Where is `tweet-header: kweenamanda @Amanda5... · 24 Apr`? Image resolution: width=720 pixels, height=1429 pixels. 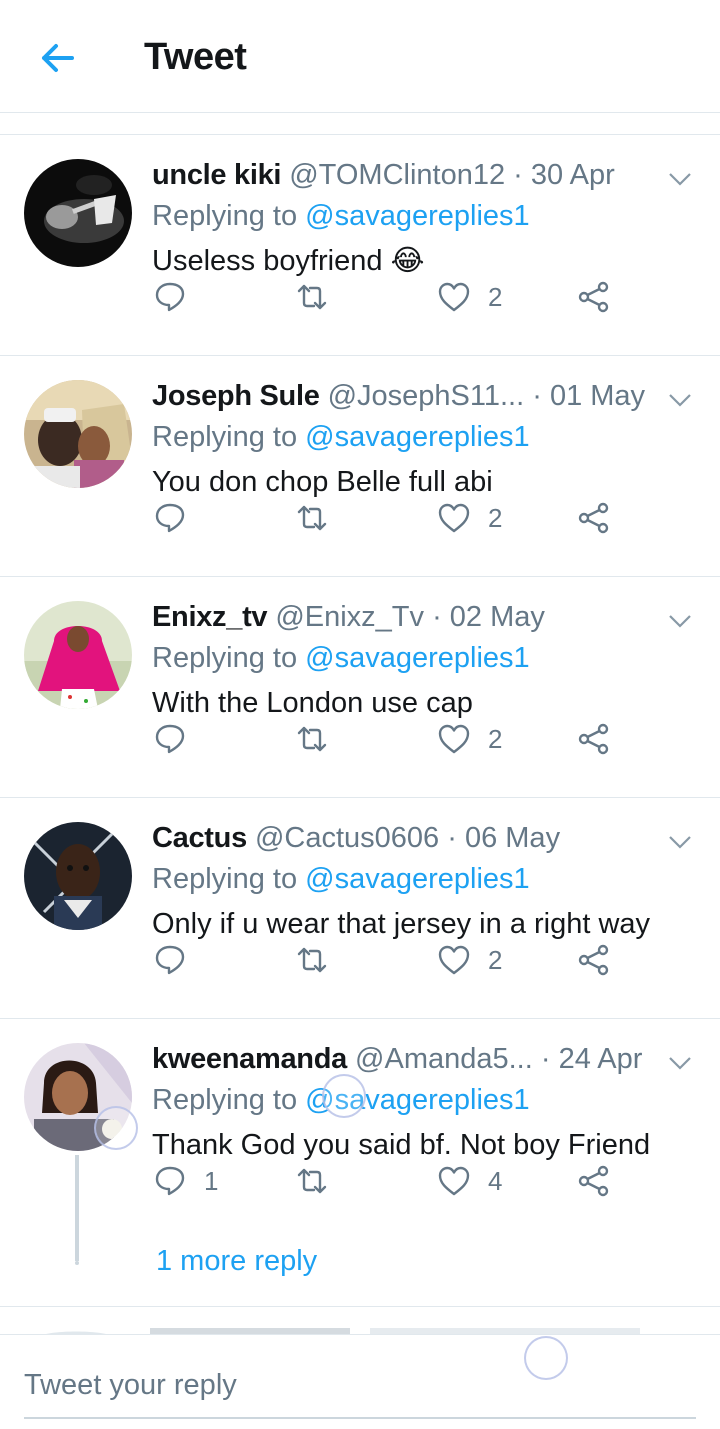 tweet-header: kweenamanda @Amanda5... · 24 Apr is located at coordinates (402, 1059).